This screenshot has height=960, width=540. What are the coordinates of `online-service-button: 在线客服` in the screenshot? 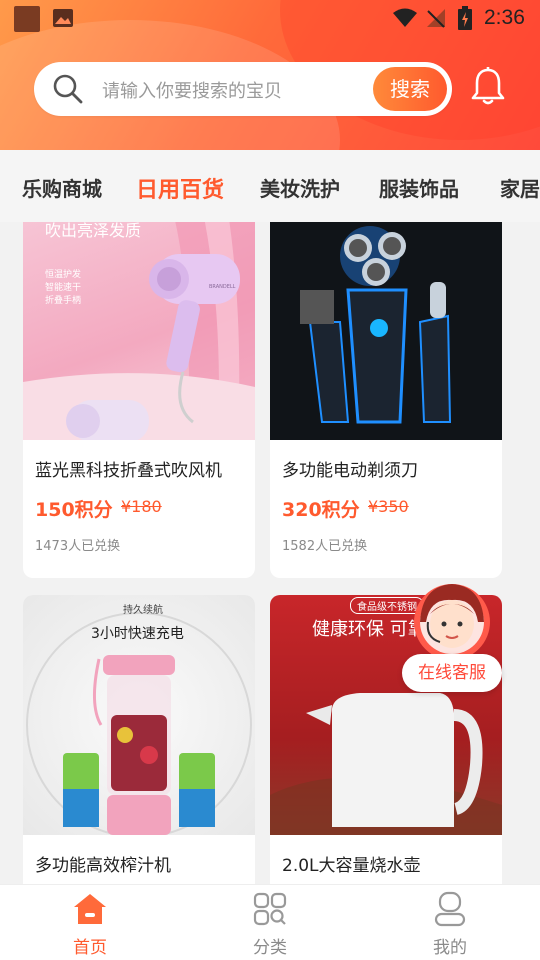 It's located at (452, 635).